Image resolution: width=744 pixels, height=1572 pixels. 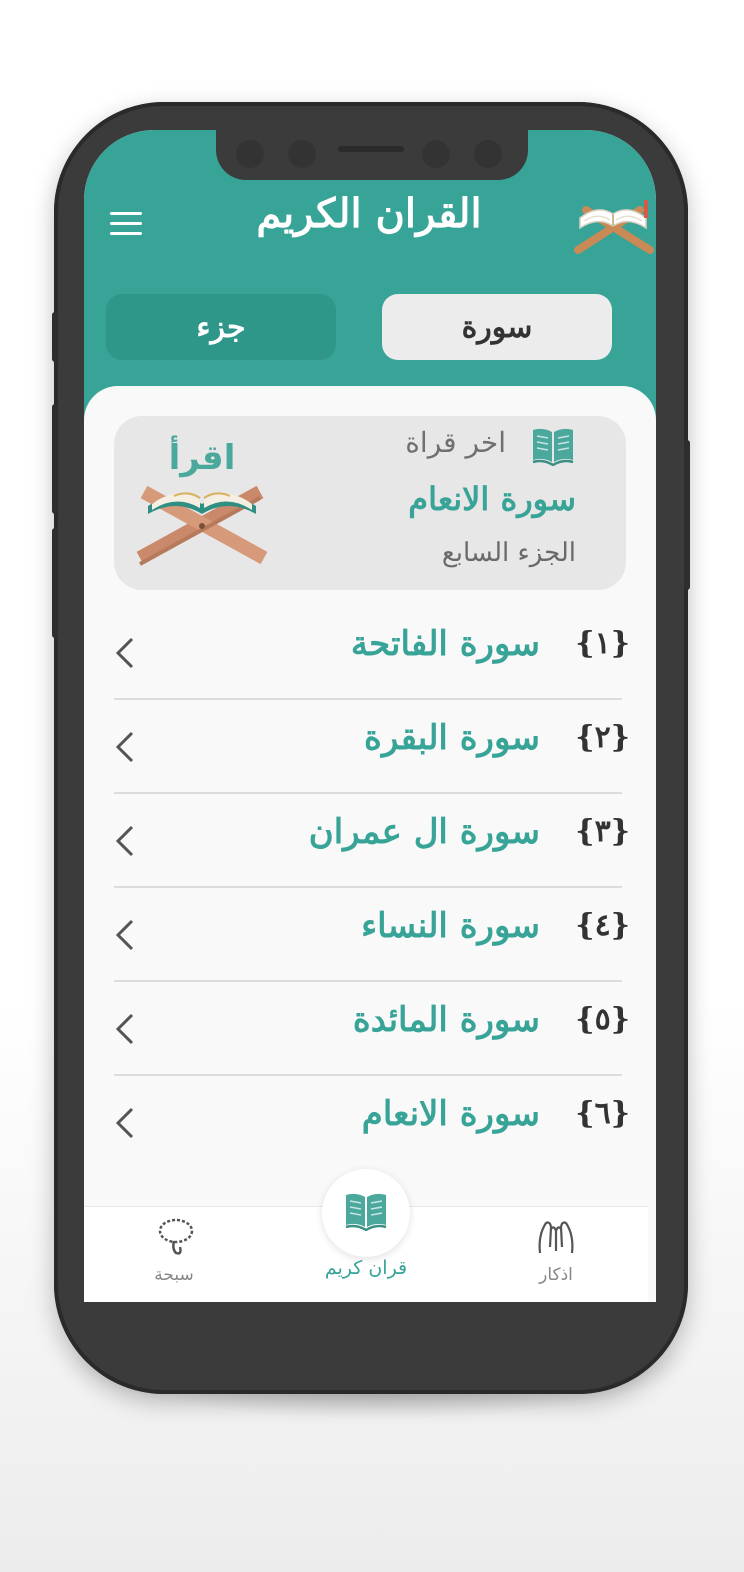 I want to click on last-read-card: اخر قراة سورة الانعام الجزء السابع اقرأ, so click(x=370, y=503).